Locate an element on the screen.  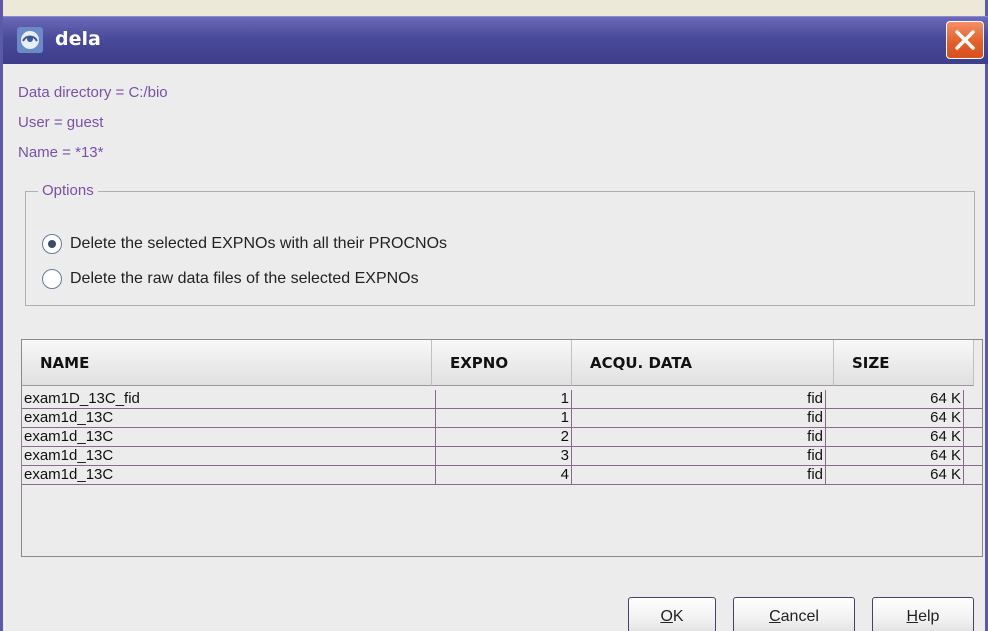
radio-button-unchecked is located at coordinates (52, 279).